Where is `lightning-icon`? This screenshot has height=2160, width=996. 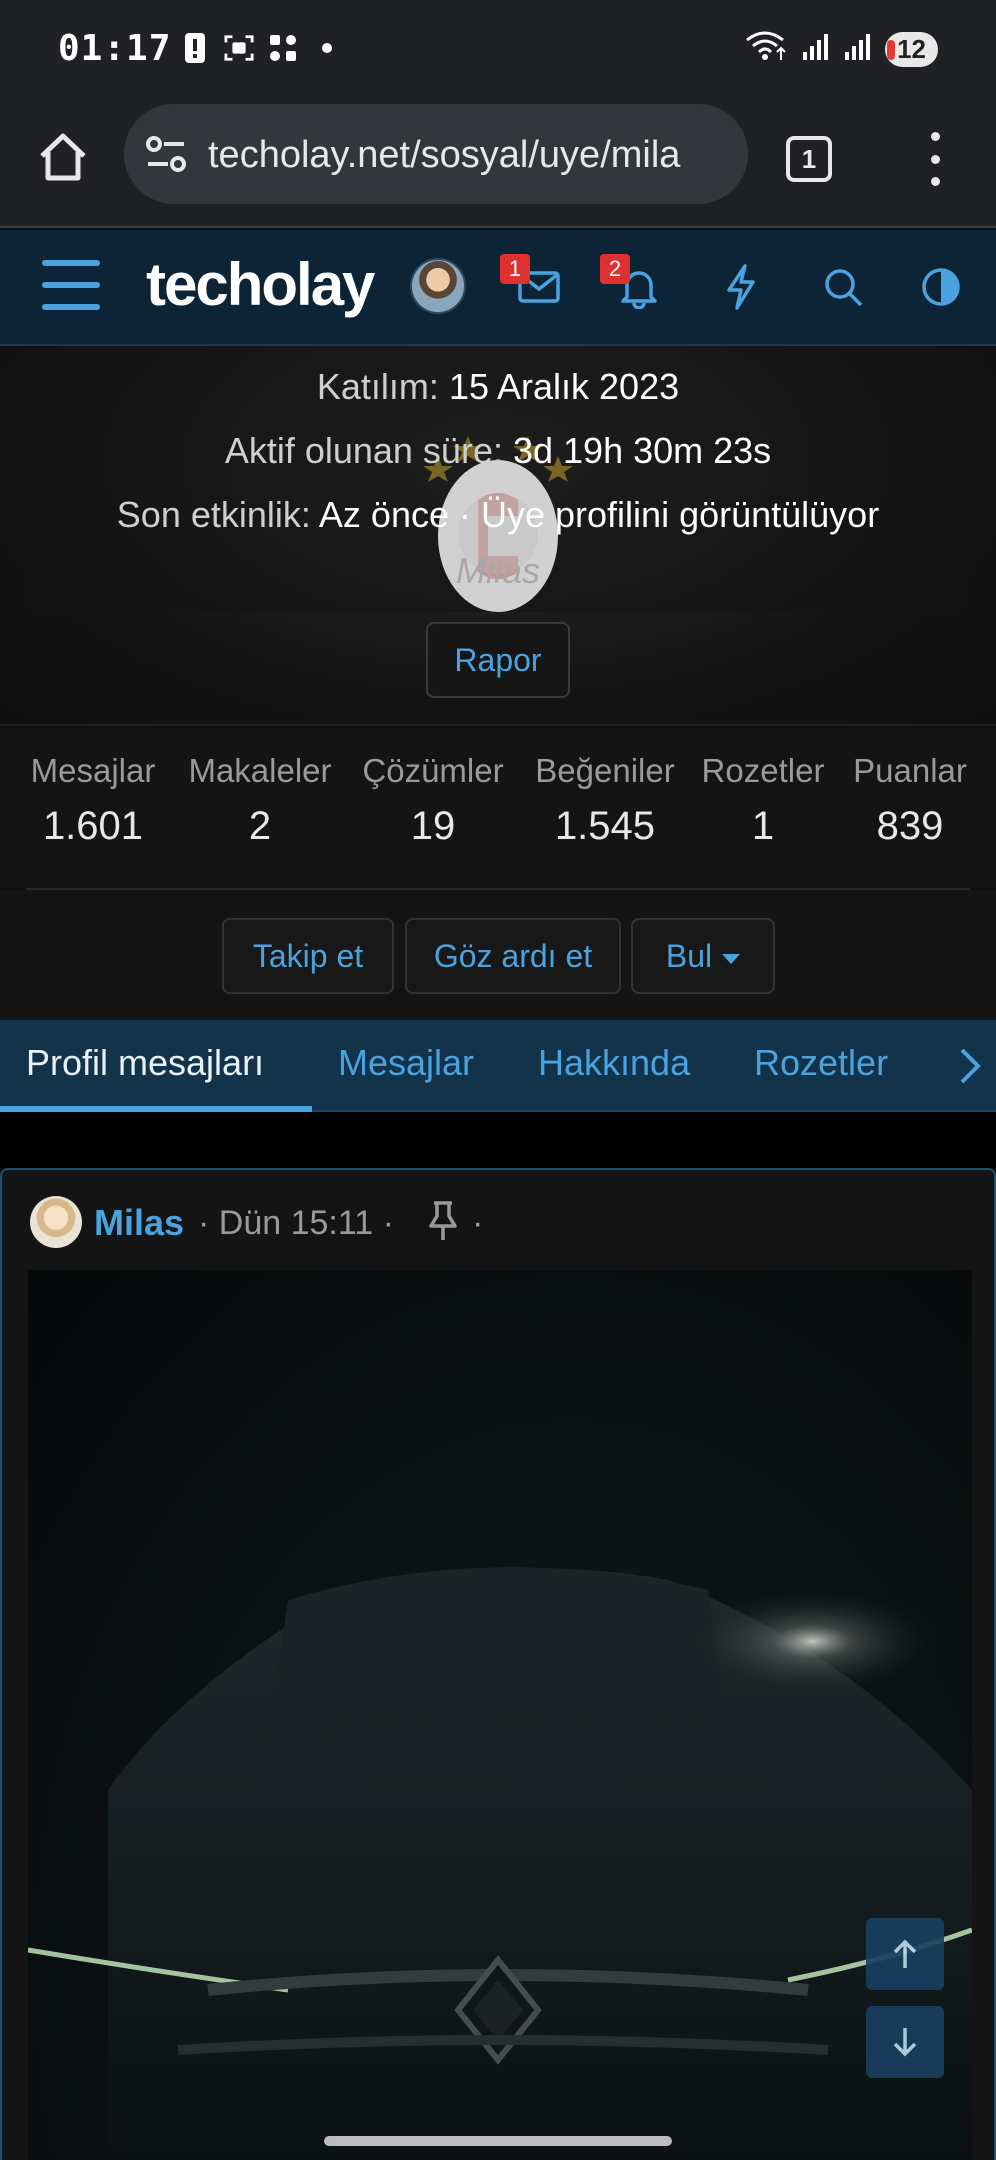 lightning-icon is located at coordinates (741, 287).